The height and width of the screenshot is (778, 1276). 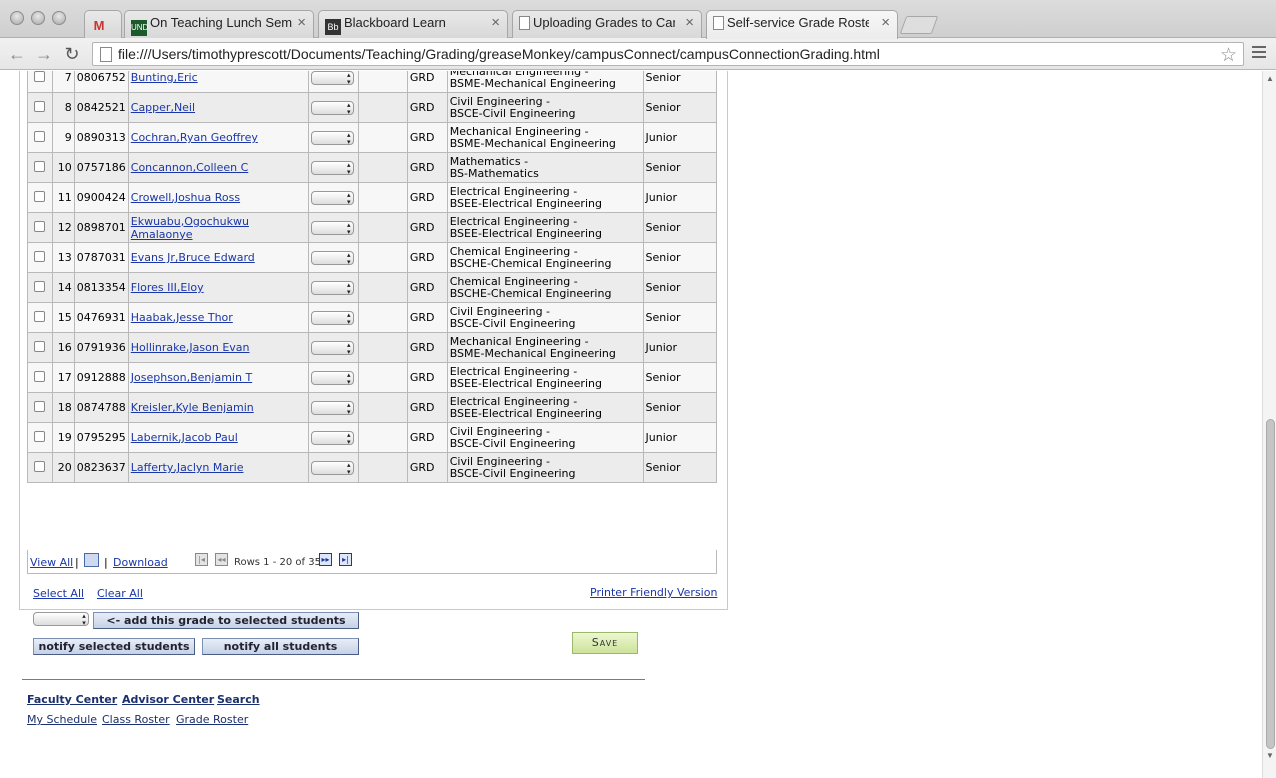 I want to click on student-name-link: Capper,Neil, so click(x=163, y=107).